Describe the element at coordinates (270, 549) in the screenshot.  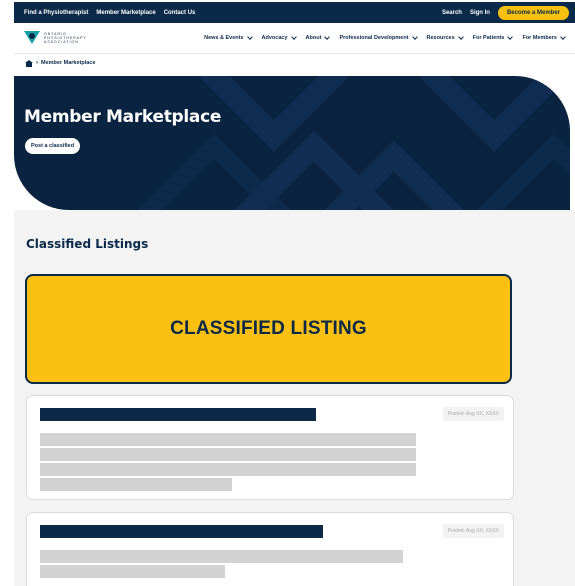
I see `listing-card: Posted: Aug XX, XXXX` at that location.